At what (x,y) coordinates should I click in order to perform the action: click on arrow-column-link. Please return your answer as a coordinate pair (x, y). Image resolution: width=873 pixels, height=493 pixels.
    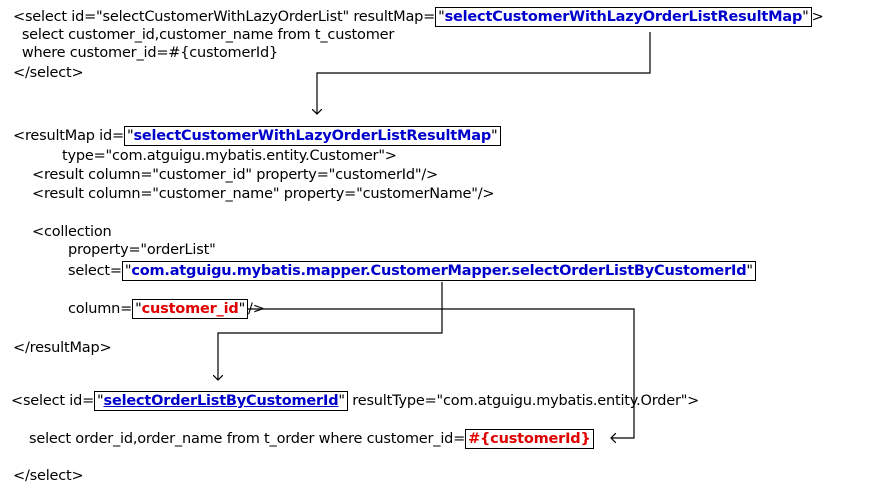
    Looking at the image, I should click on (441, 373).